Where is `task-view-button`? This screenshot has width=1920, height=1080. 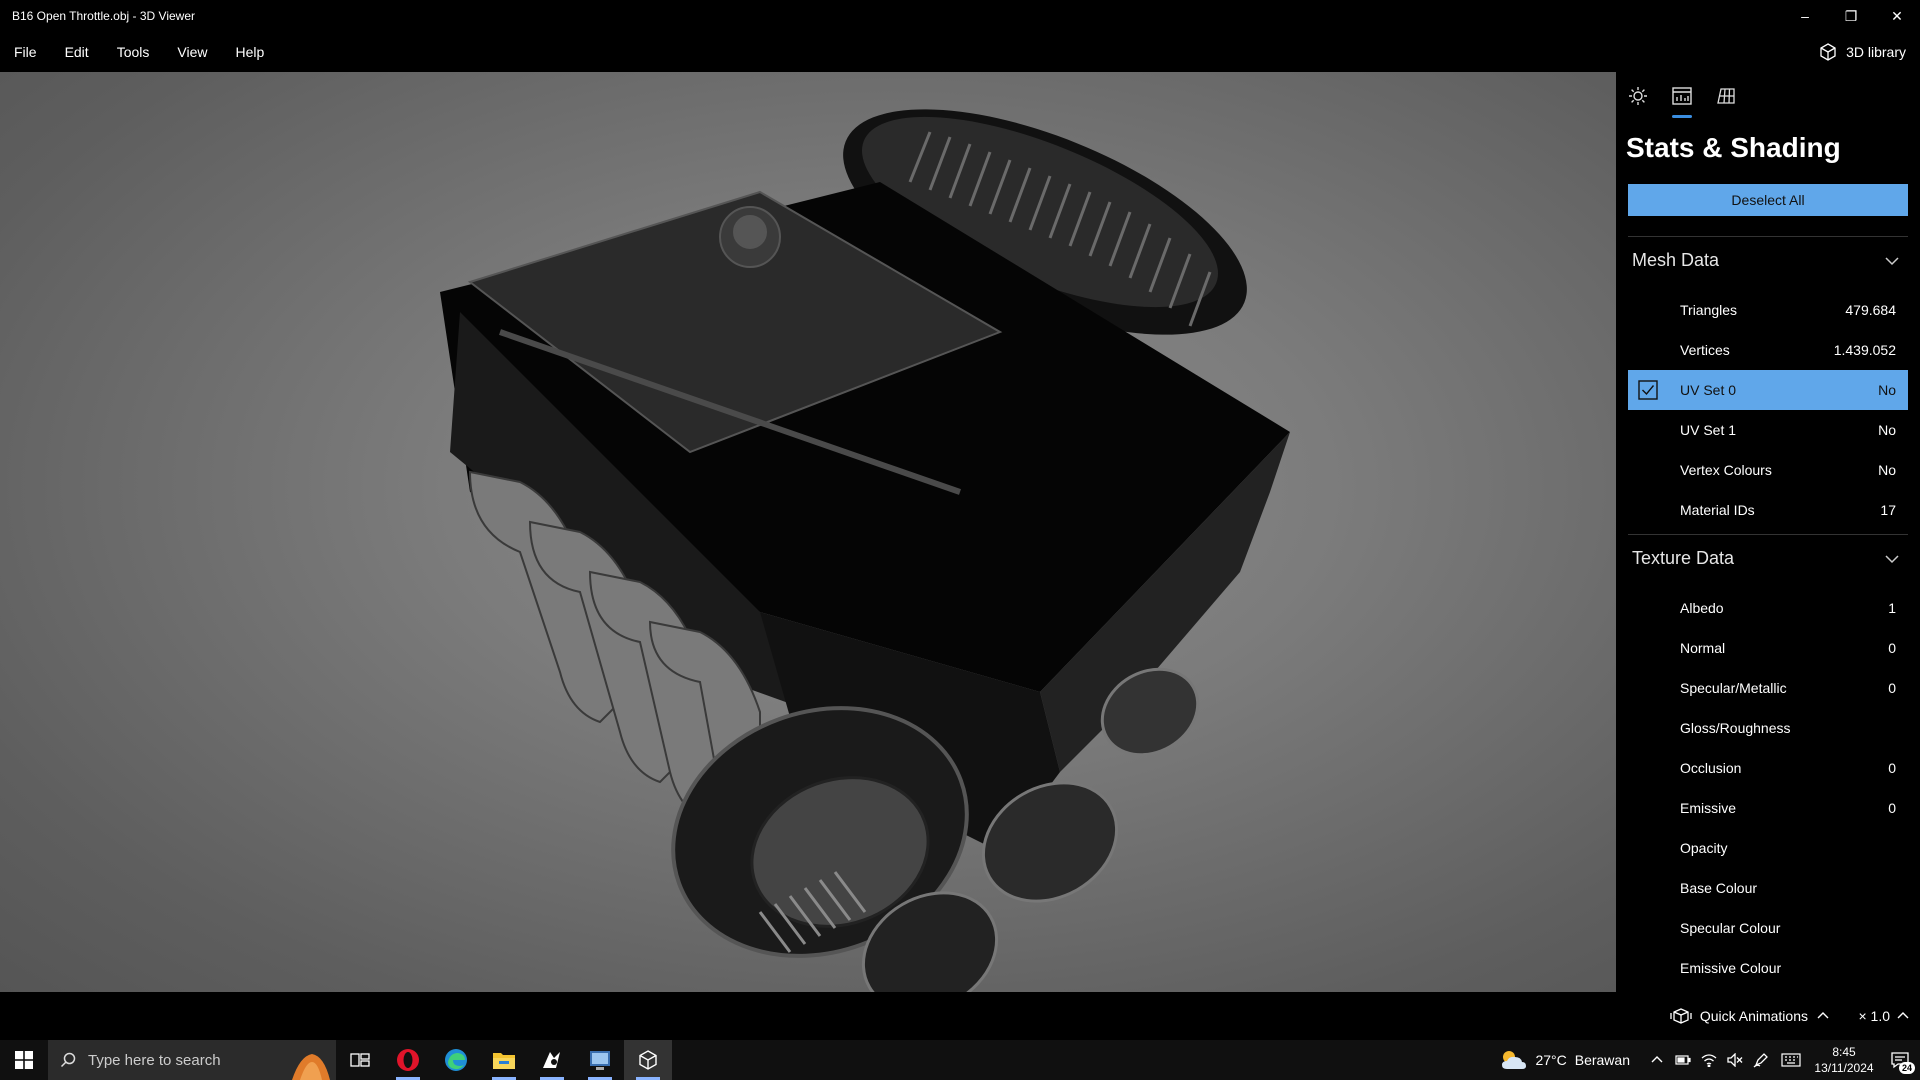
task-view-button is located at coordinates (360, 1060).